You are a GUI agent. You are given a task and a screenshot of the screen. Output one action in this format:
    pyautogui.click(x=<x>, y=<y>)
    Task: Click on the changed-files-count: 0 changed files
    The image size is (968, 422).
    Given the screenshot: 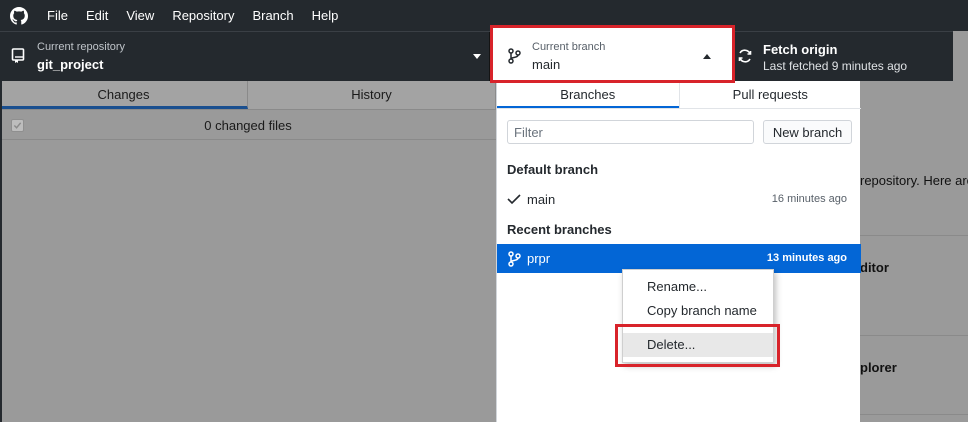 What is the action you would take?
    pyautogui.click(x=248, y=125)
    